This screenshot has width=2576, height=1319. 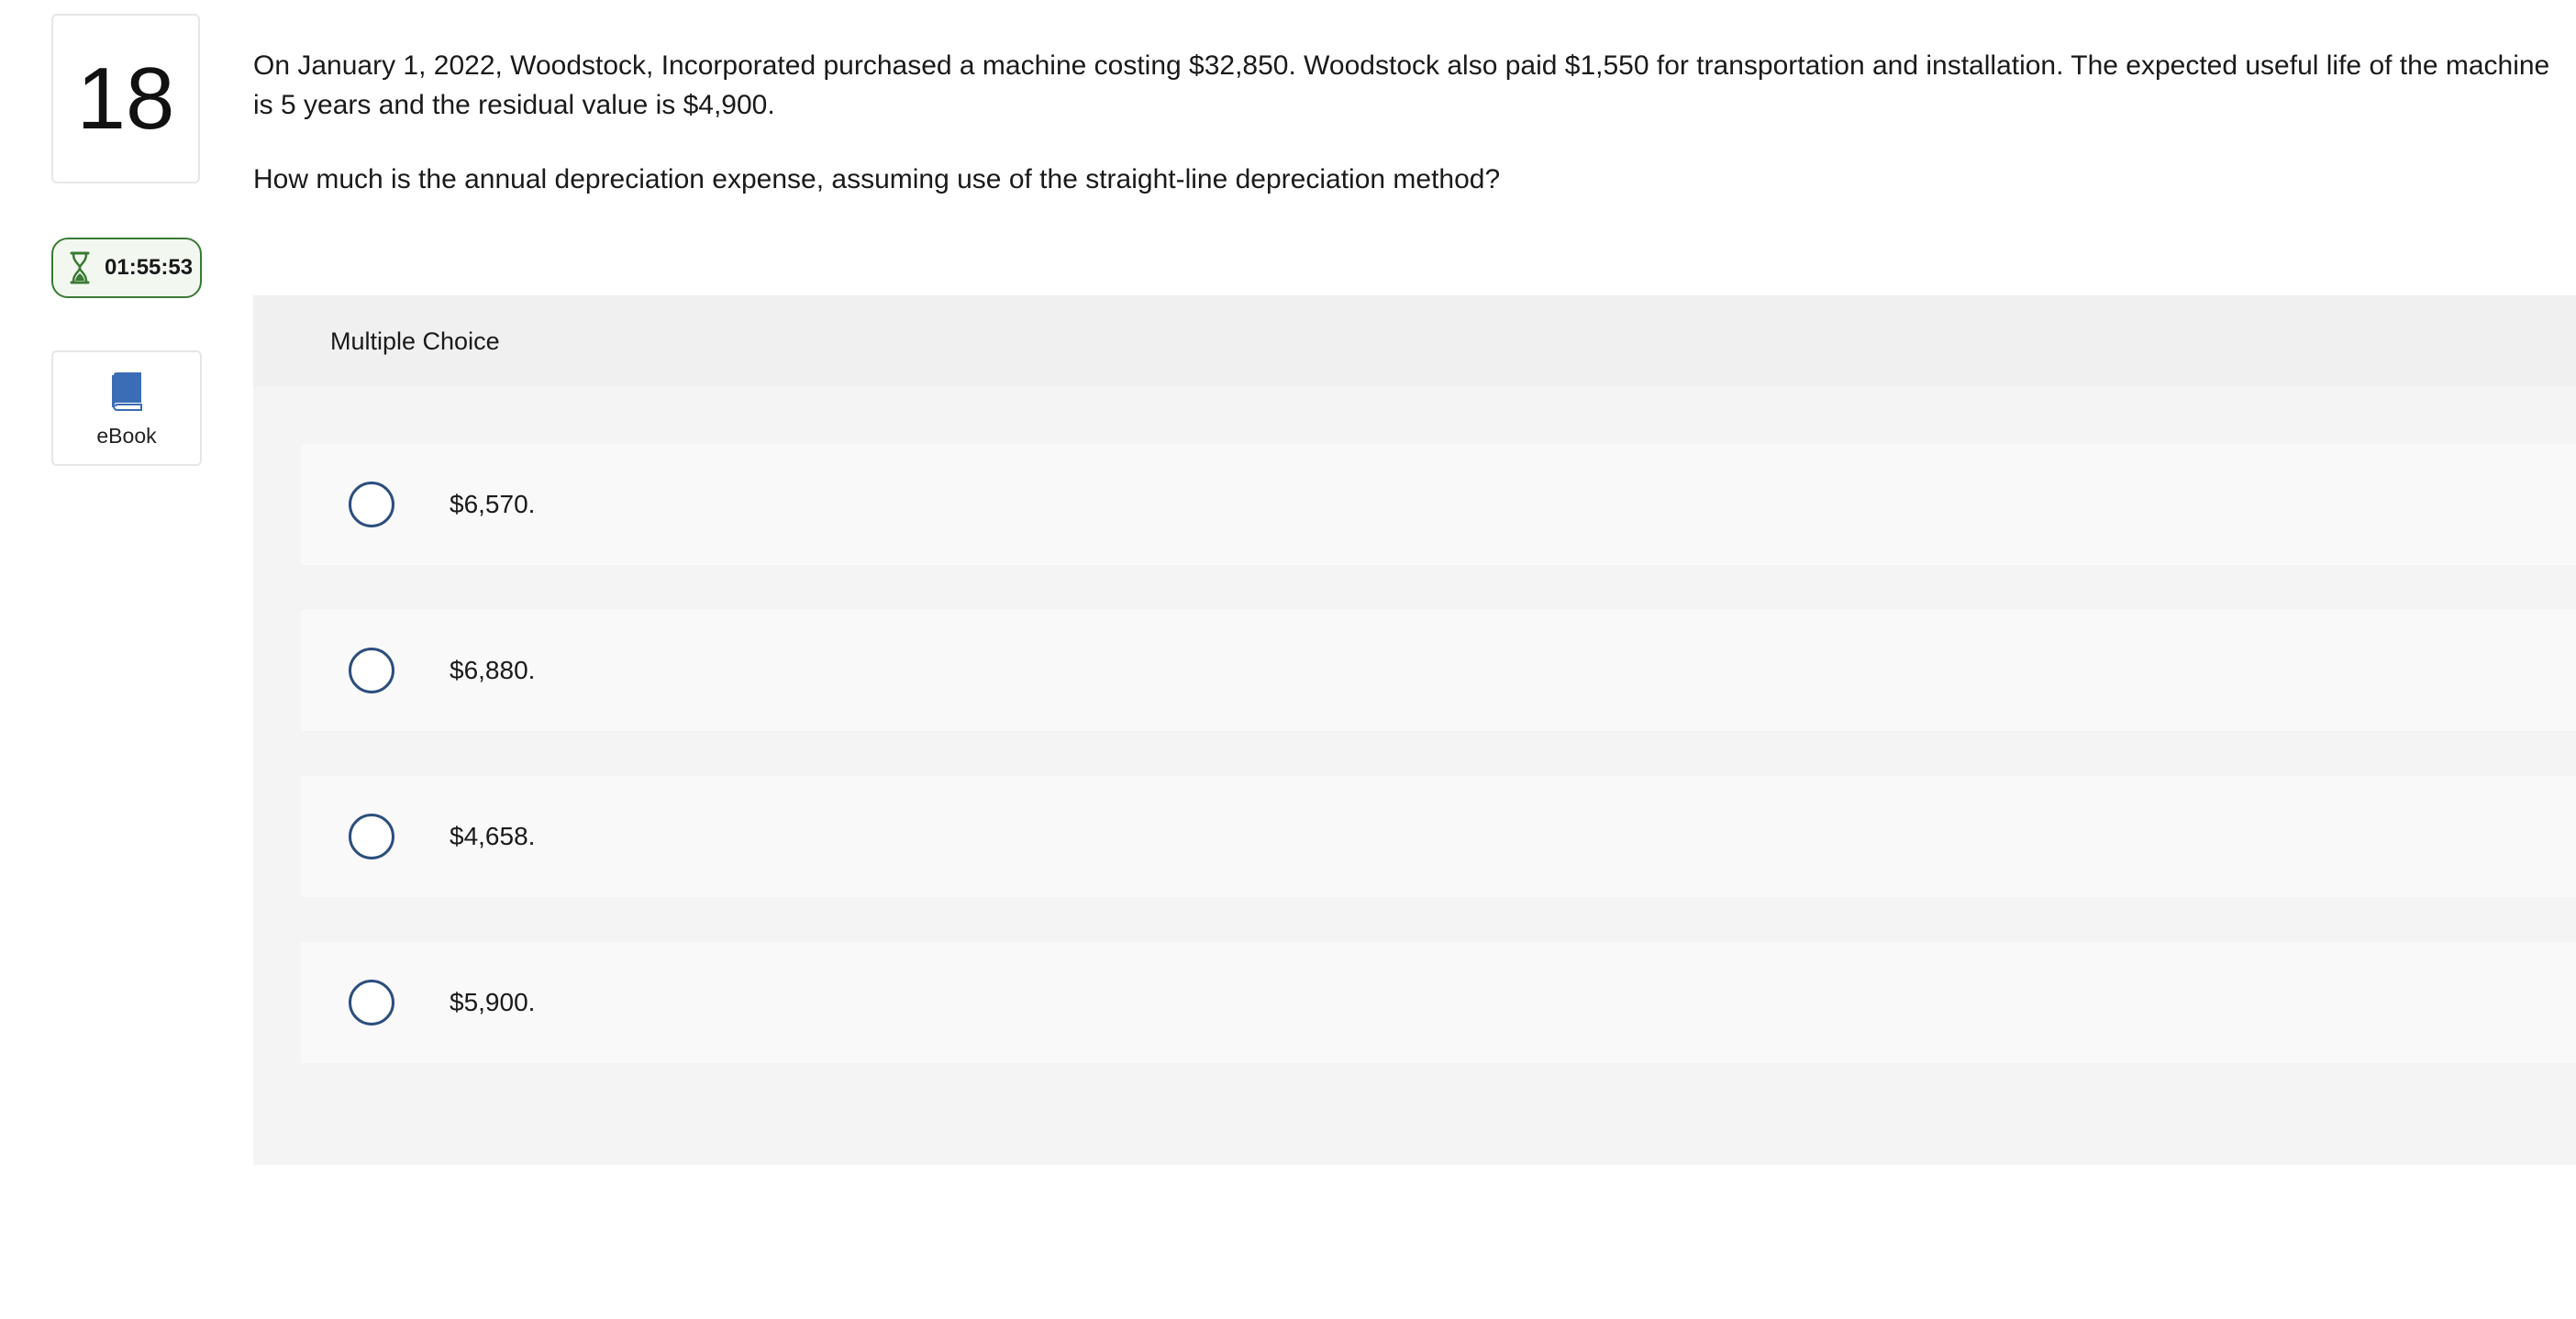 What do you see at coordinates (1438, 671) in the screenshot?
I see `choice-option: $6,880.` at bounding box center [1438, 671].